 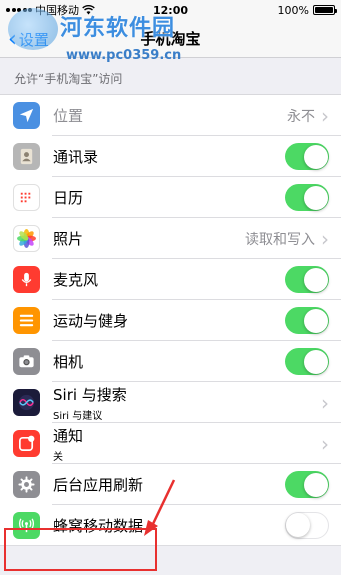 I want to click on row-label: 麦克风, so click(x=76, y=280).